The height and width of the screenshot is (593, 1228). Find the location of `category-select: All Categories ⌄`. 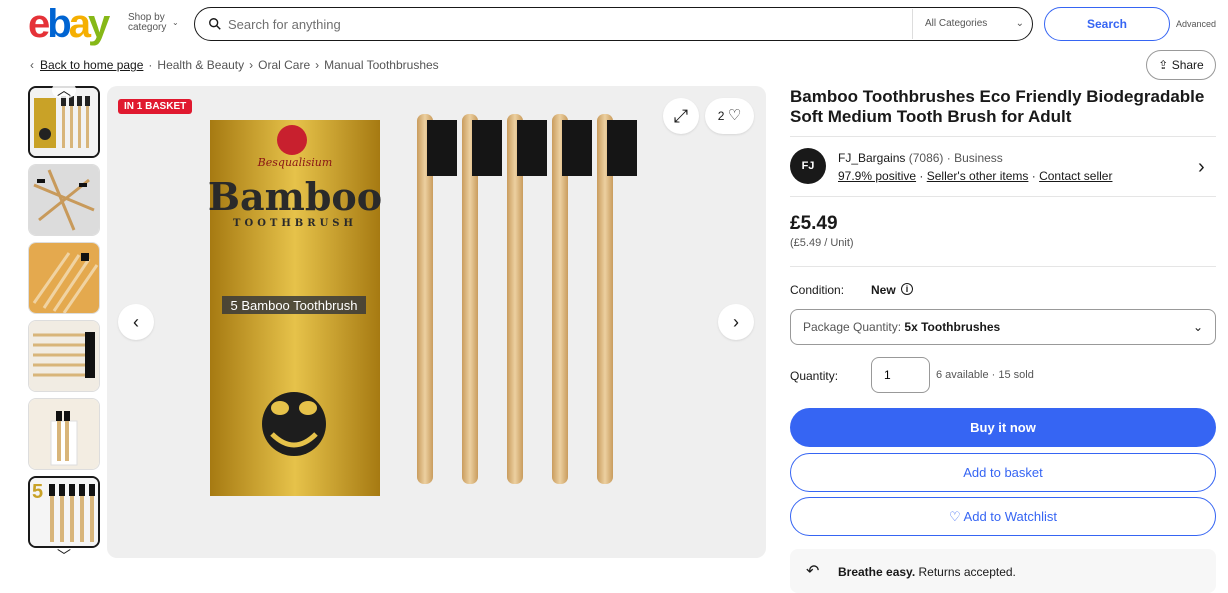

category-select: All Categories ⌄ is located at coordinates (972, 24).